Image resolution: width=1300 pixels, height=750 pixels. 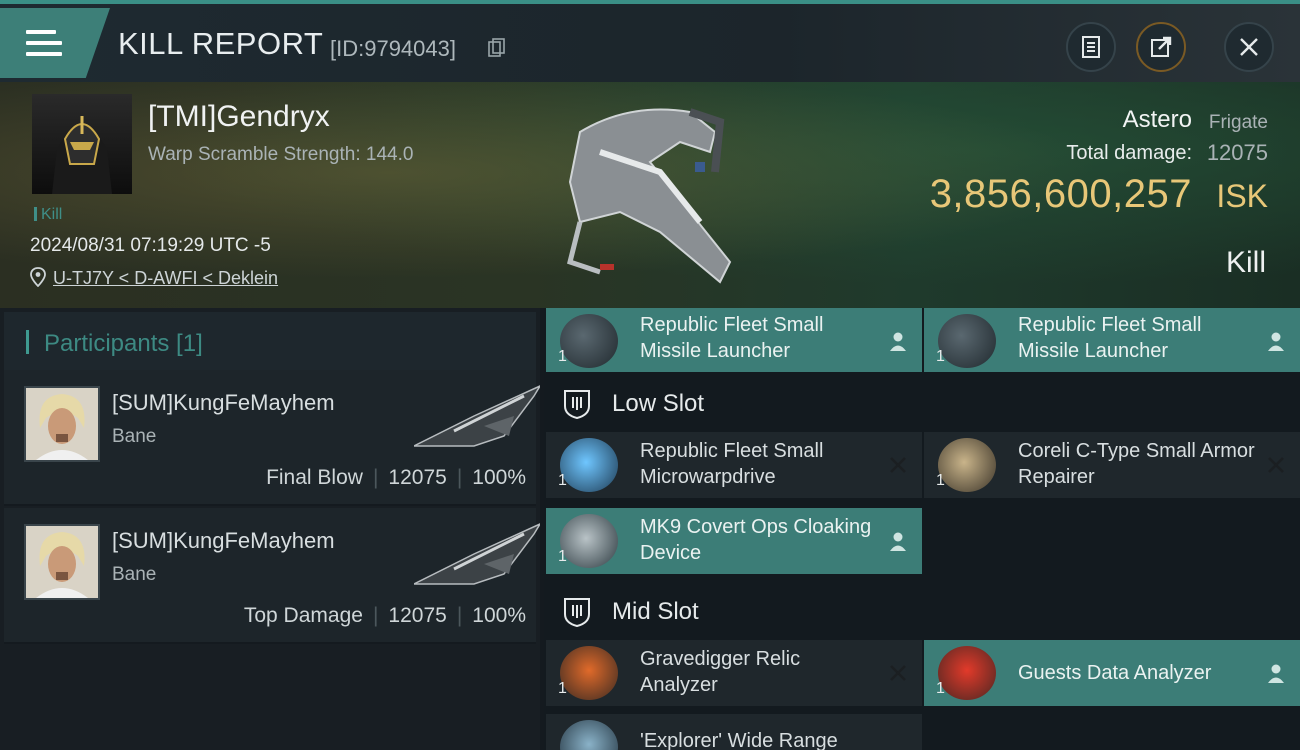 What do you see at coordinates (658, 403) in the screenshot?
I see `low-slot-label: Low Slot` at bounding box center [658, 403].